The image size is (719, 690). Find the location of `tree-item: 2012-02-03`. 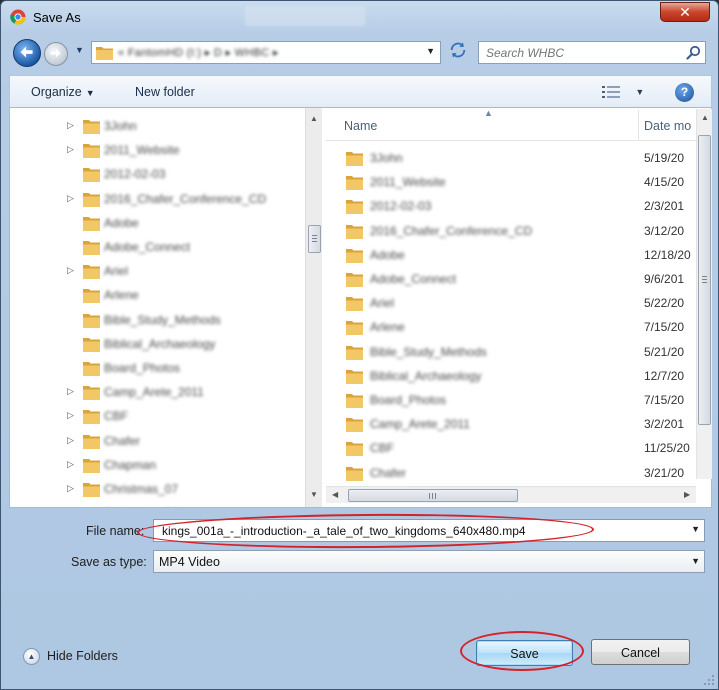

tree-item: 2012-02-03 is located at coordinates (155, 175).